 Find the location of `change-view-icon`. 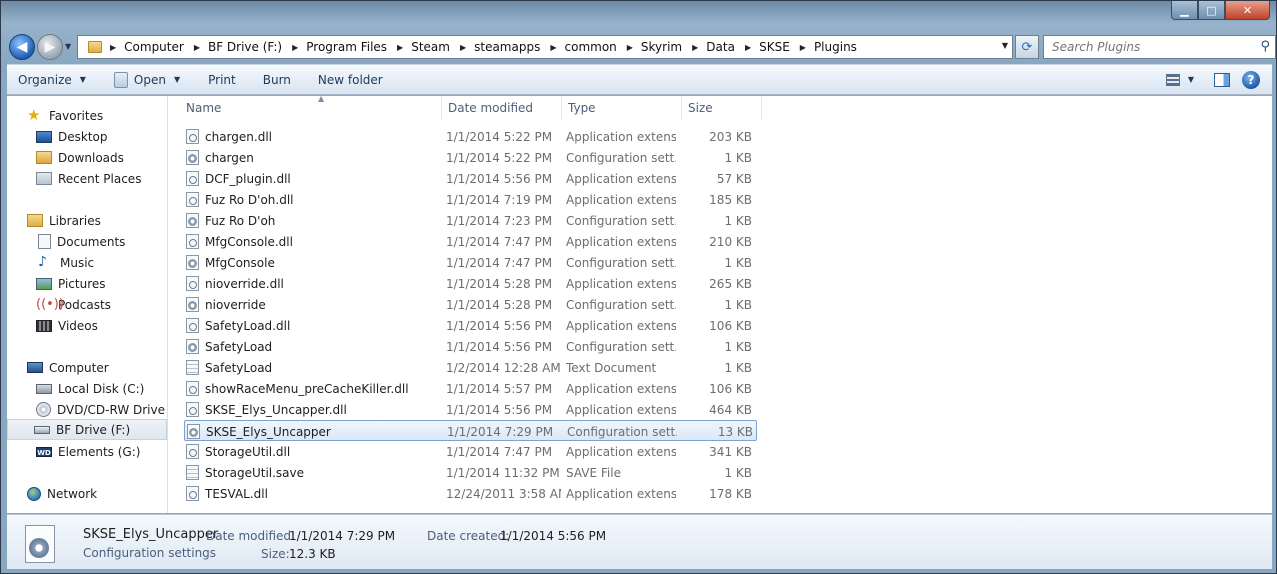

change-view-icon is located at coordinates (1172, 79).